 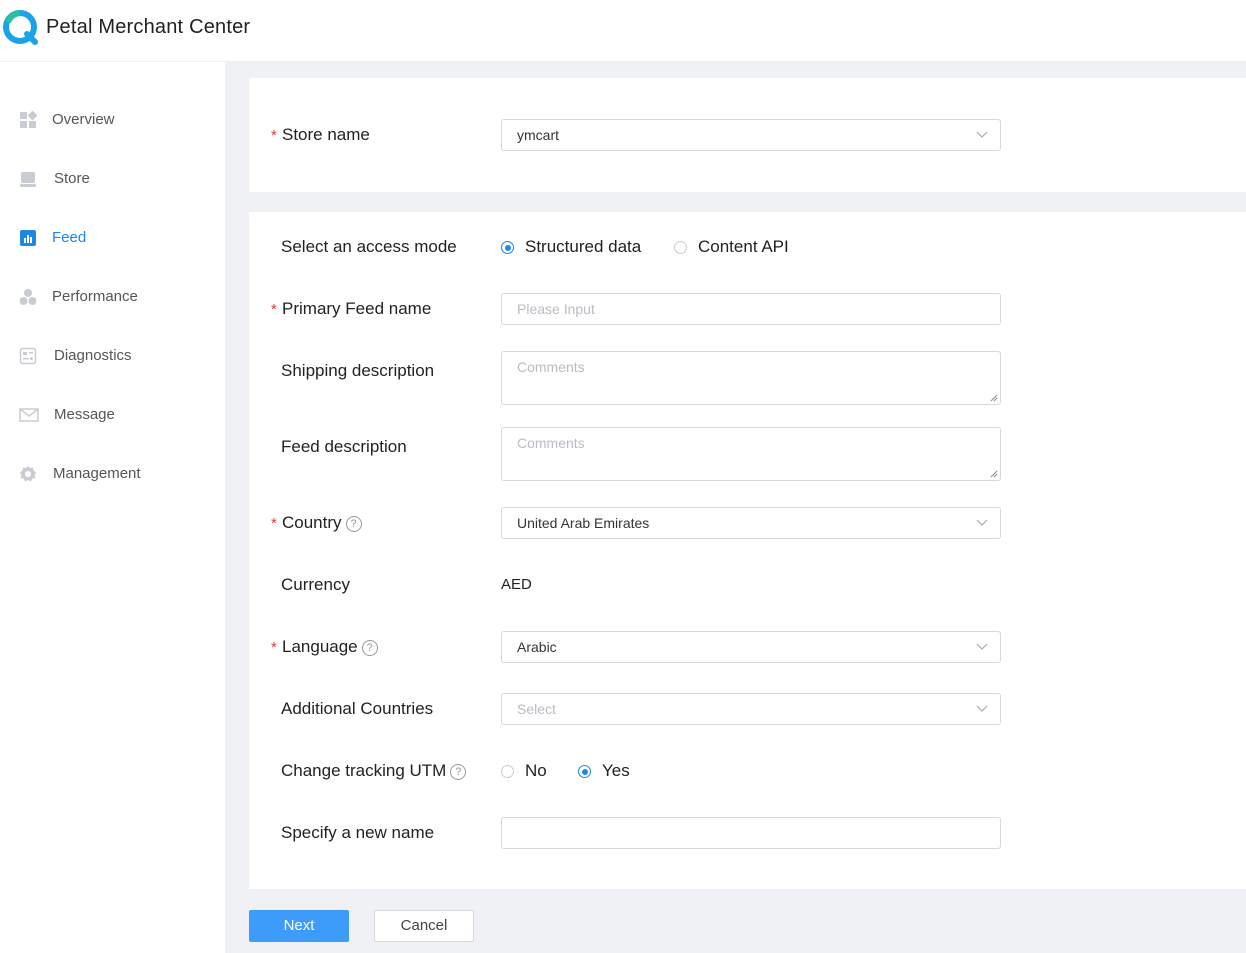 What do you see at coordinates (344, 446) in the screenshot?
I see `feed-description-label: Feed description` at bounding box center [344, 446].